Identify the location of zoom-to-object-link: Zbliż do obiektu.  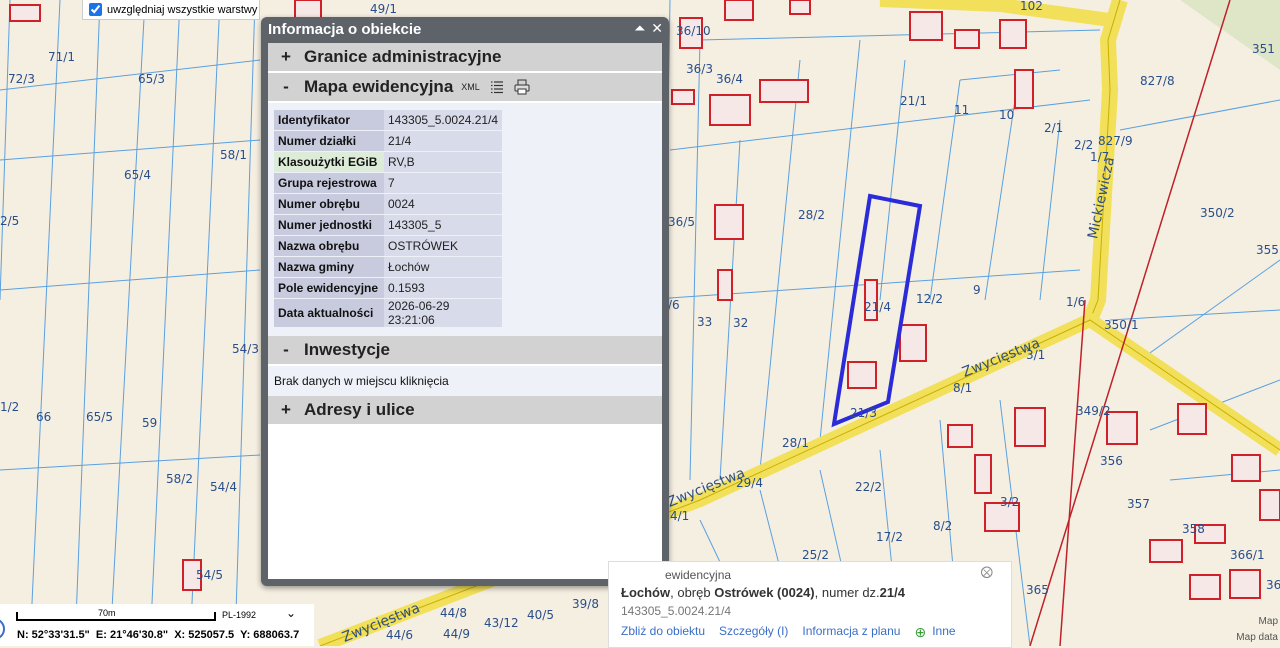
(663, 632).